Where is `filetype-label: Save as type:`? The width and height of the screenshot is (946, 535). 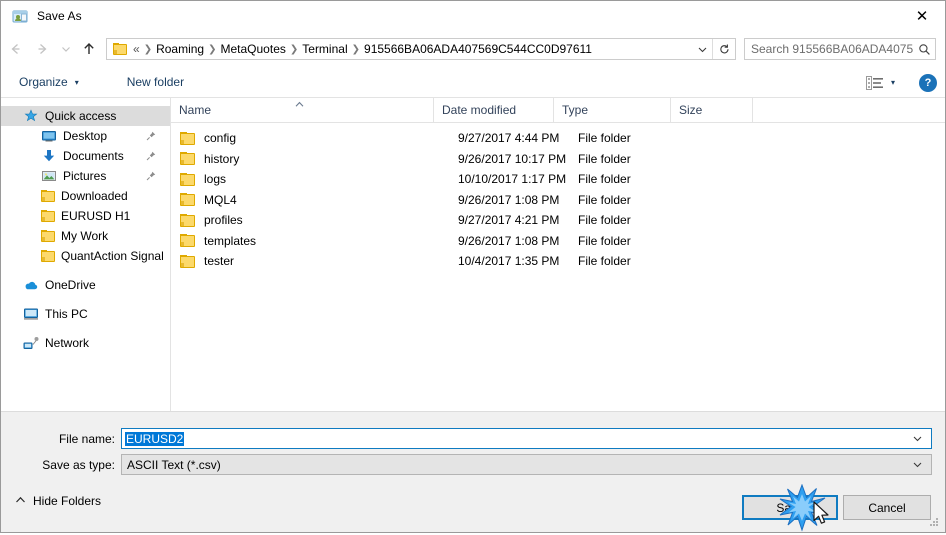 filetype-label: Save as type: is located at coordinates (78, 464).